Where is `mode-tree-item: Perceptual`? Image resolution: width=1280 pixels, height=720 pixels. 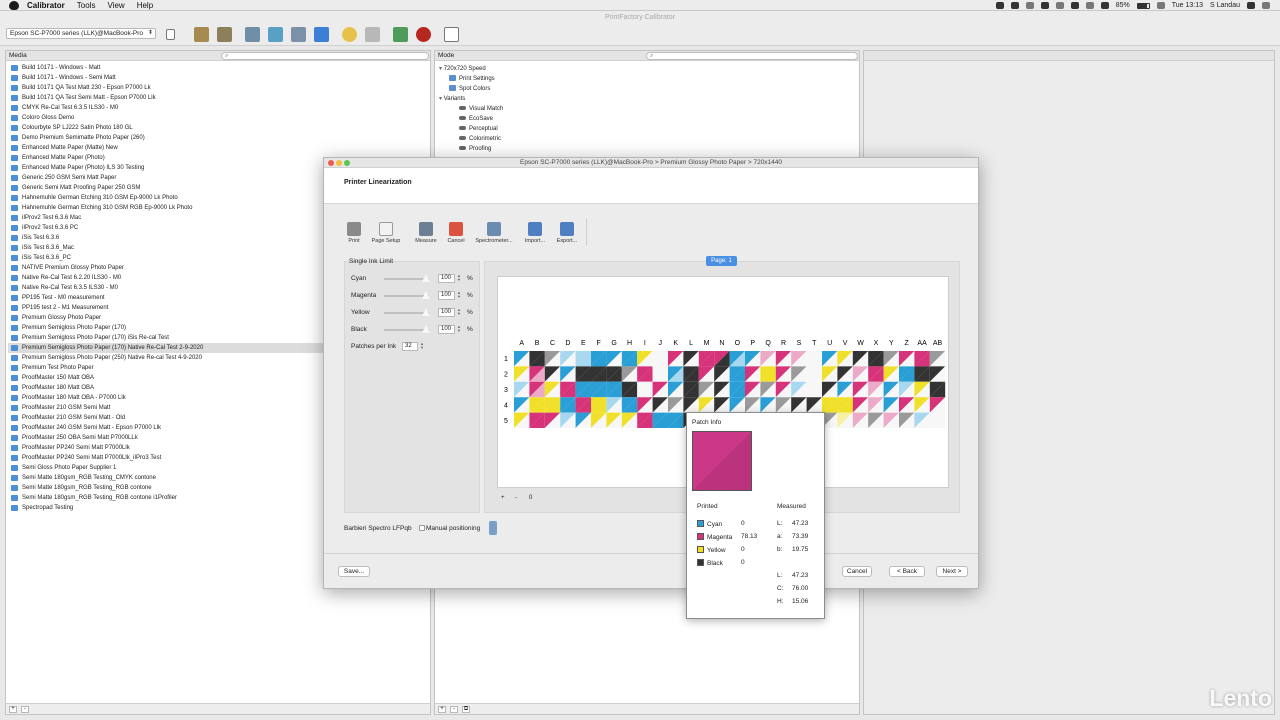
mode-tree-item: Perceptual is located at coordinates (478, 129).